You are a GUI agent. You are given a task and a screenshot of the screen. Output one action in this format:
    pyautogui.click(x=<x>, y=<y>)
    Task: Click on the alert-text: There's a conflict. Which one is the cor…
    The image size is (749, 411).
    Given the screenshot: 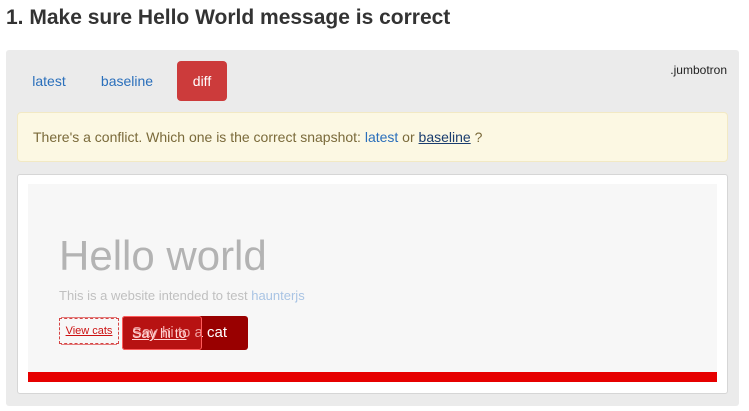 What is the action you would take?
    pyautogui.click(x=199, y=137)
    